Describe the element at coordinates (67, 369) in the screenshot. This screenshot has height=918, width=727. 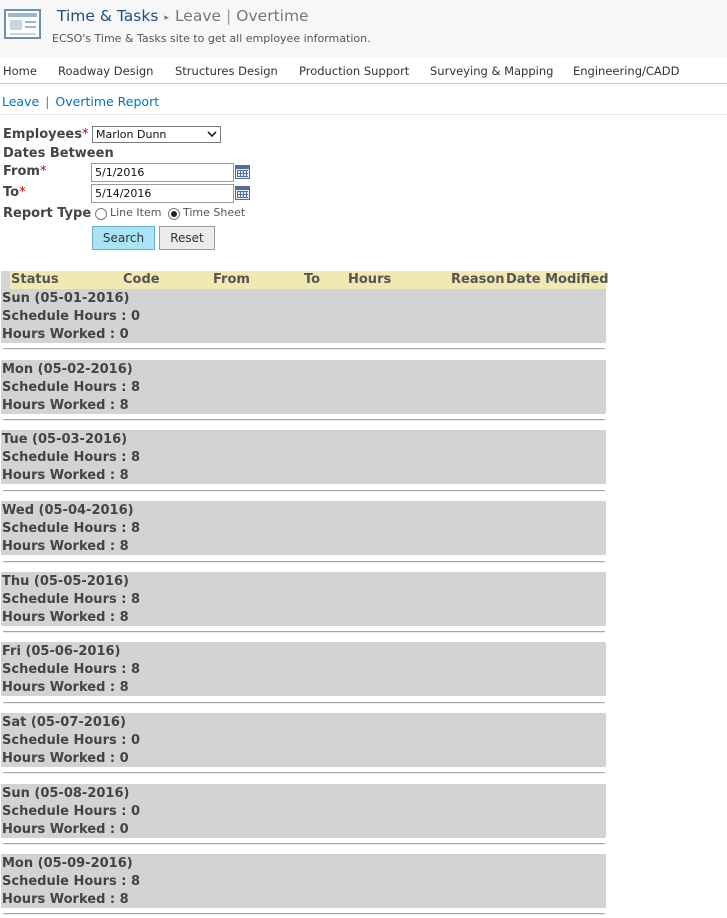
I see `day-title: Mon (05-02-2016)` at that location.